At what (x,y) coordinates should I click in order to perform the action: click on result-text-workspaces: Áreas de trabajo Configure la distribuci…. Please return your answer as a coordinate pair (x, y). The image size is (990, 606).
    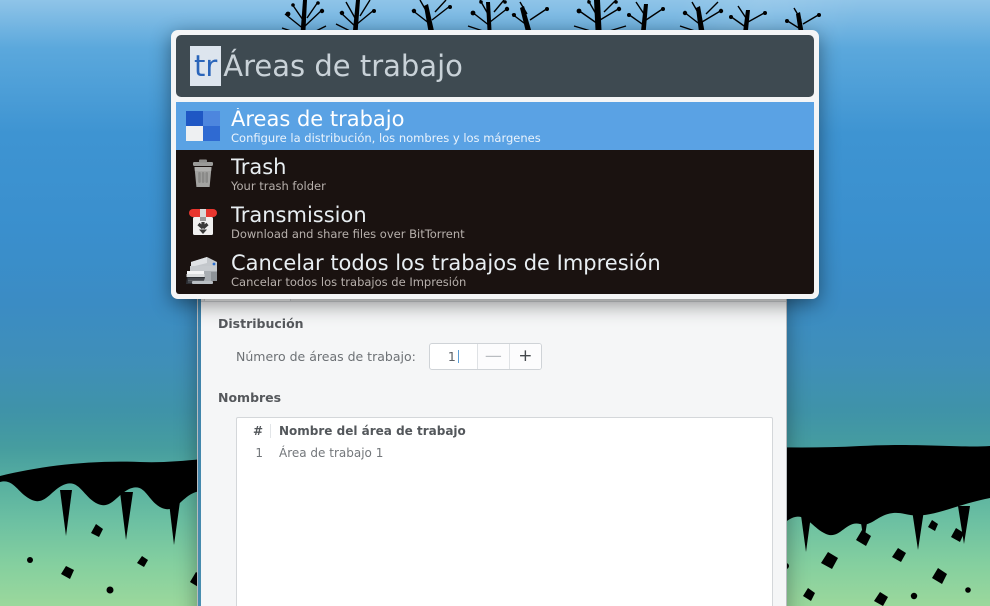
    Looking at the image, I should click on (386, 126).